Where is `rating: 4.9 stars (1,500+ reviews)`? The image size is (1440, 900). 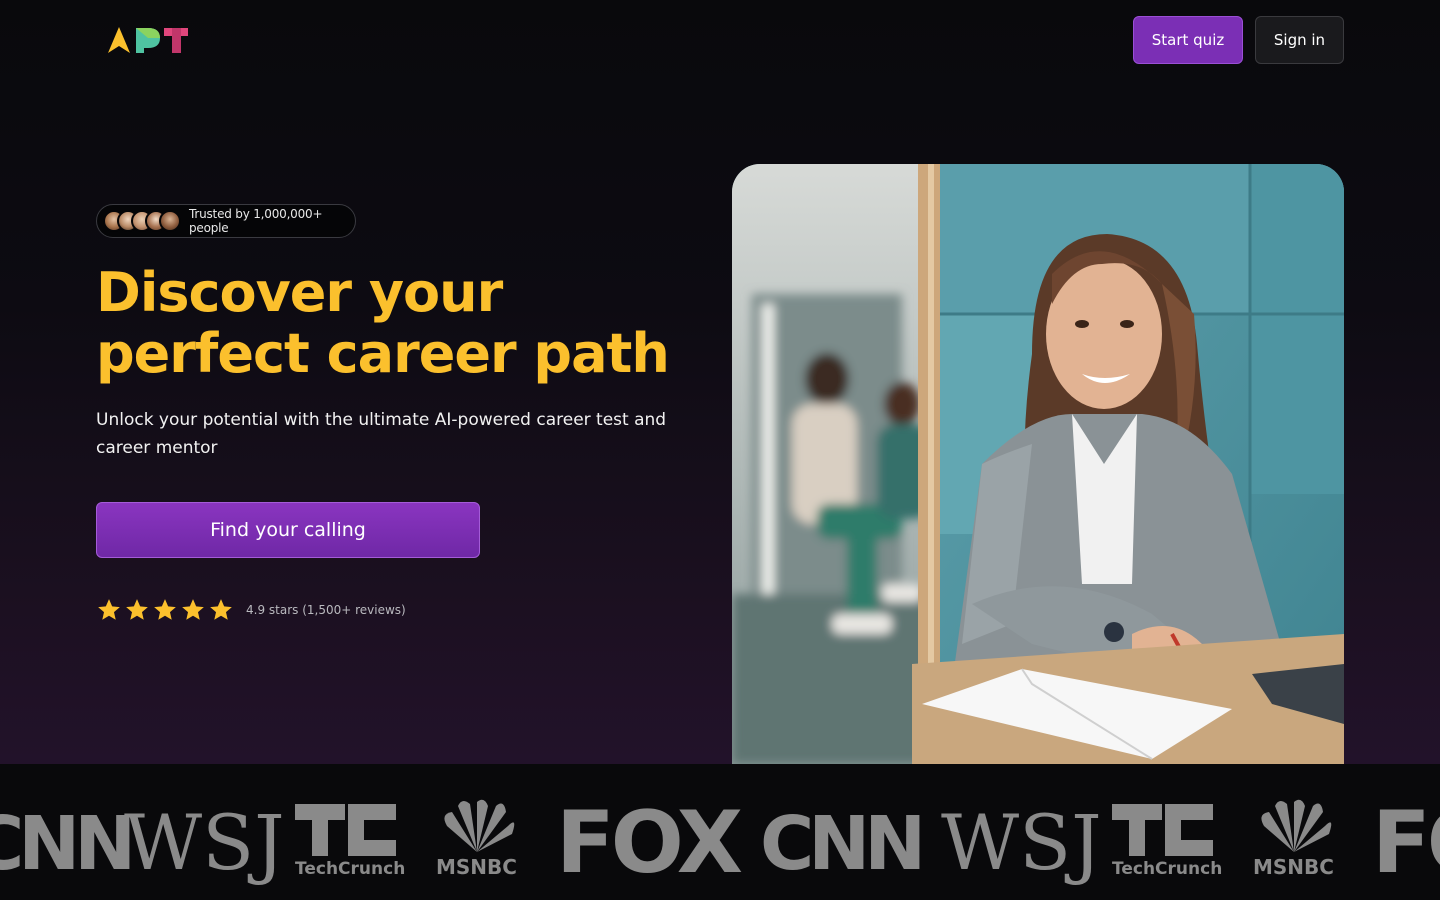 rating: 4.9 stars (1,500+ reviews) is located at coordinates (251, 610).